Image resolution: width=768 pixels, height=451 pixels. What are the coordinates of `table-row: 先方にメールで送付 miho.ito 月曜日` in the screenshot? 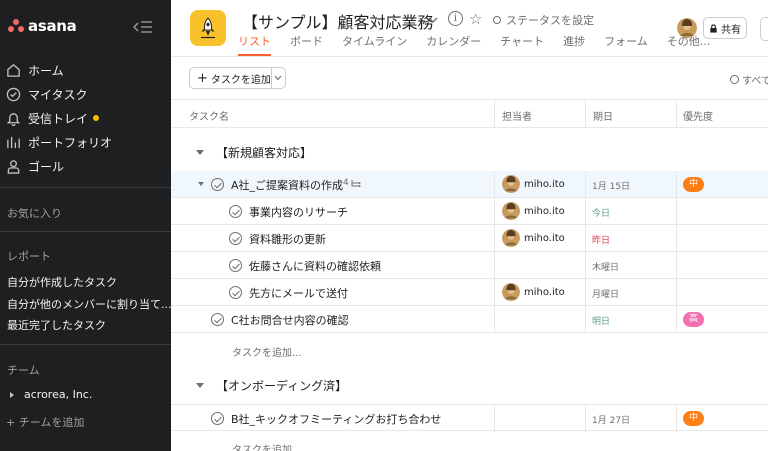 It's located at (469, 292).